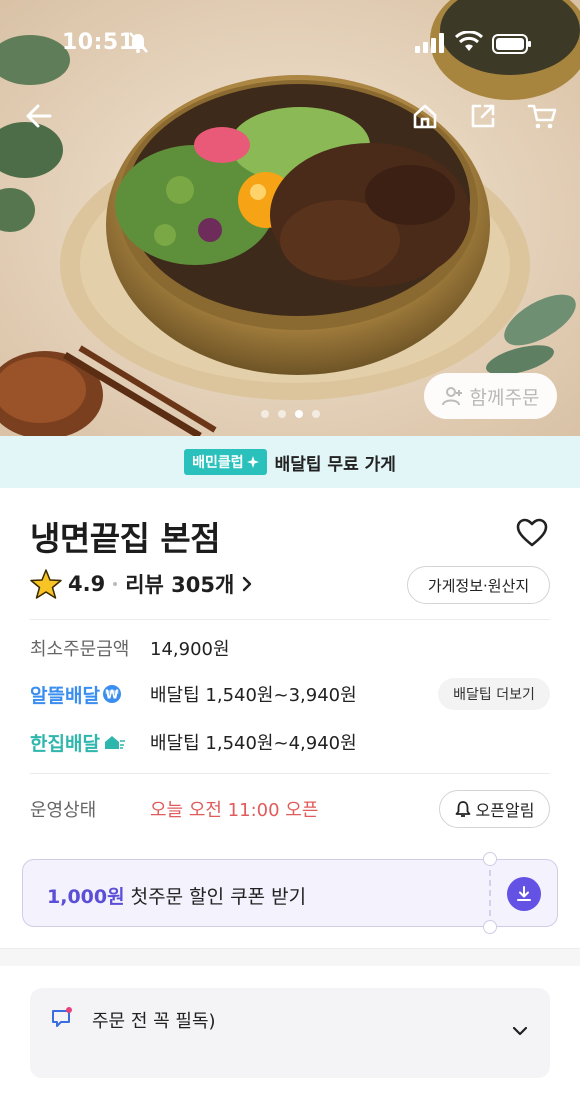 The image size is (580, 1096). I want to click on coupon-dashed-divider, so click(490, 893).